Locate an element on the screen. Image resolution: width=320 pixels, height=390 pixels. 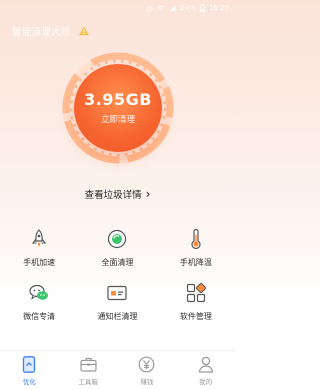
tool-phone-cooling: 手机降温 is located at coordinates (196, 248).